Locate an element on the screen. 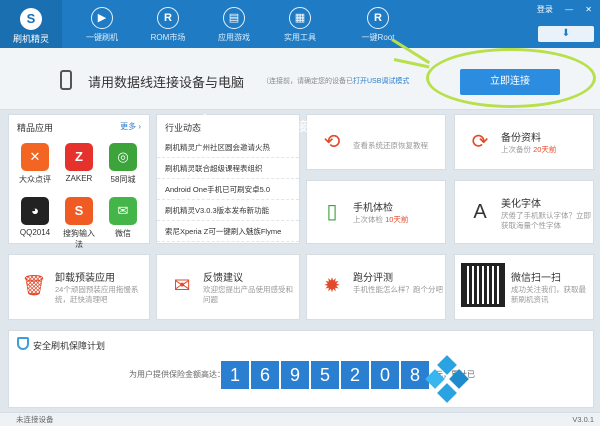  subtitle-value: 20天前 is located at coordinates (545, 149).